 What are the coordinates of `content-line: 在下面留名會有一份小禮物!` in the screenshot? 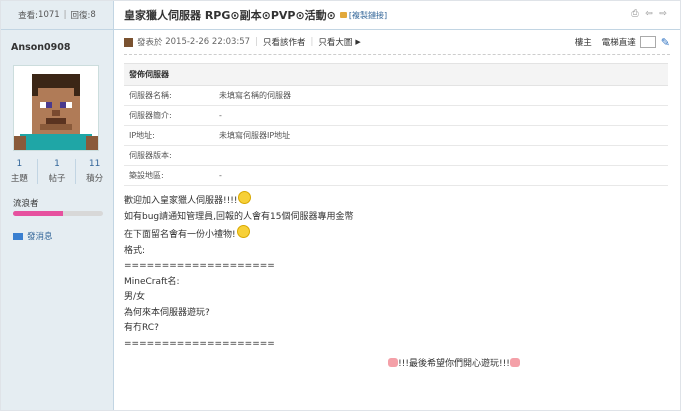 It's located at (180, 235).